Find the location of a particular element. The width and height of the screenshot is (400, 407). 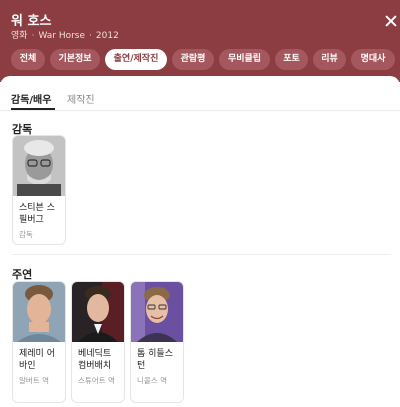

person-card-cast: 베네딕트 컴버배치 스튜어트 역 is located at coordinates (98, 342).